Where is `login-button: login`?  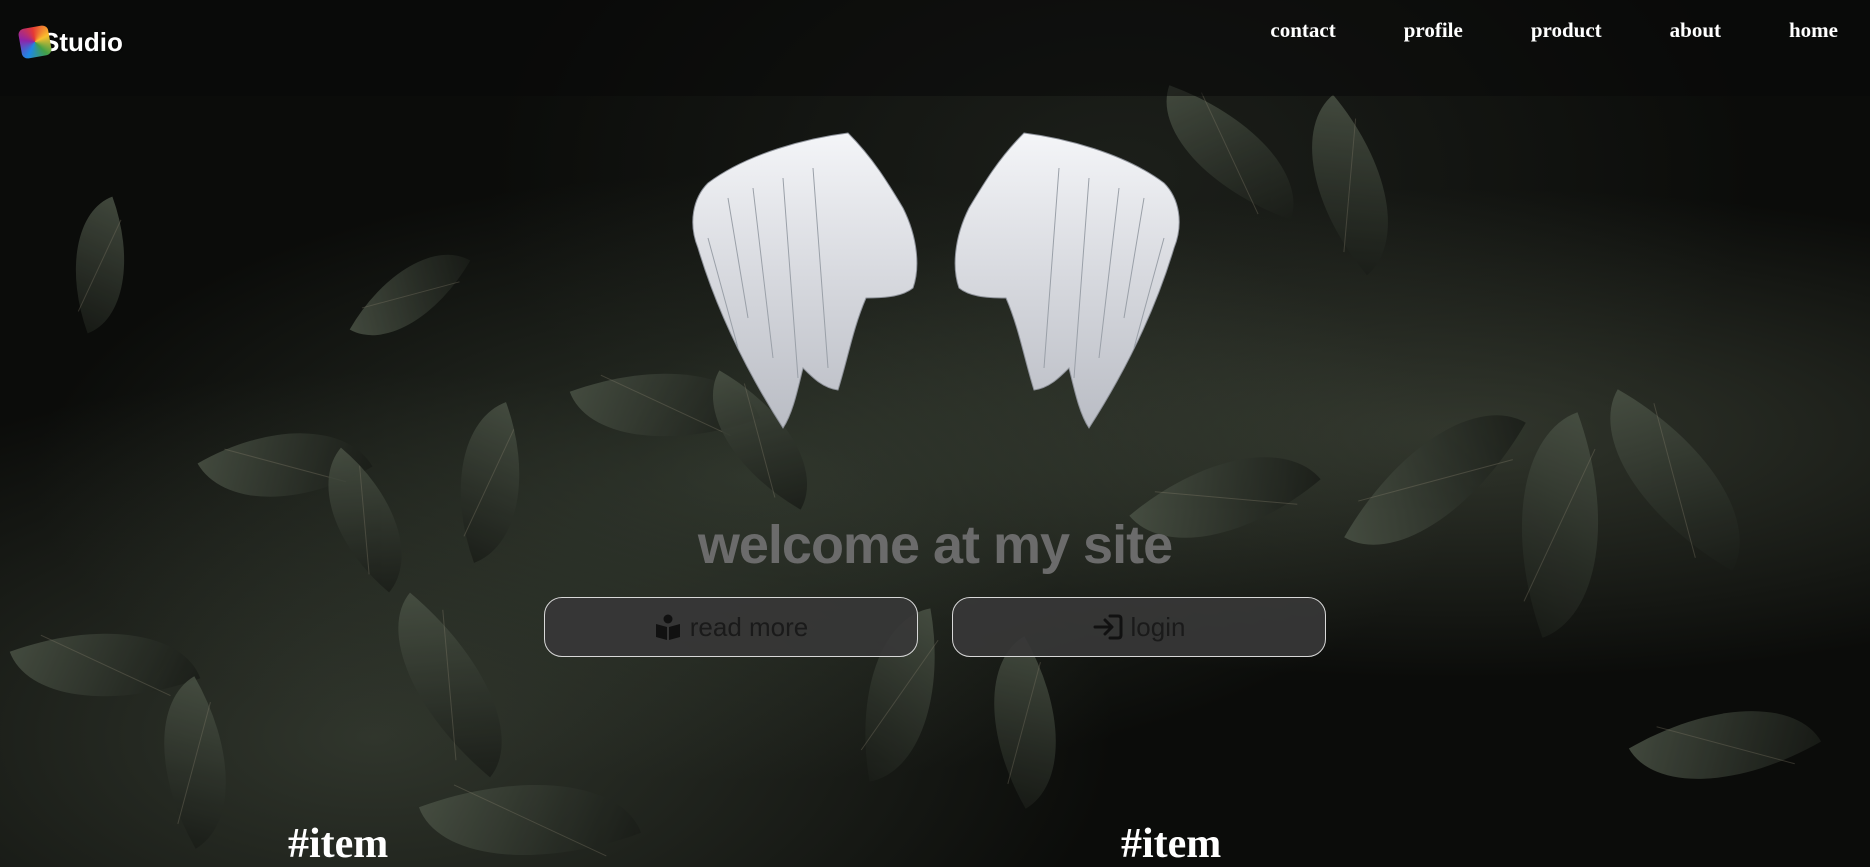
login-button: login is located at coordinates (1139, 627).